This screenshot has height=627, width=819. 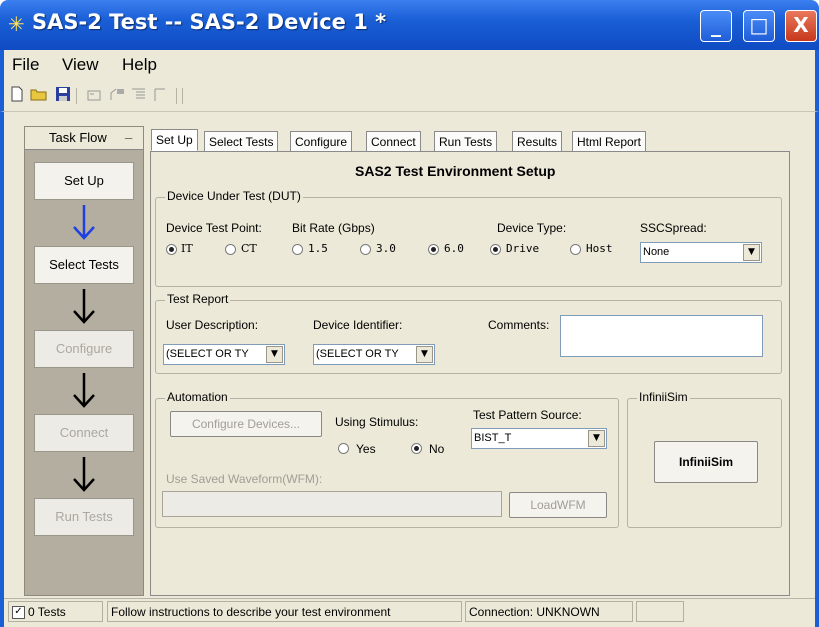 What do you see at coordinates (495, 249) in the screenshot?
I see `device-type-drive-radio` at bounding box center [495, 249].